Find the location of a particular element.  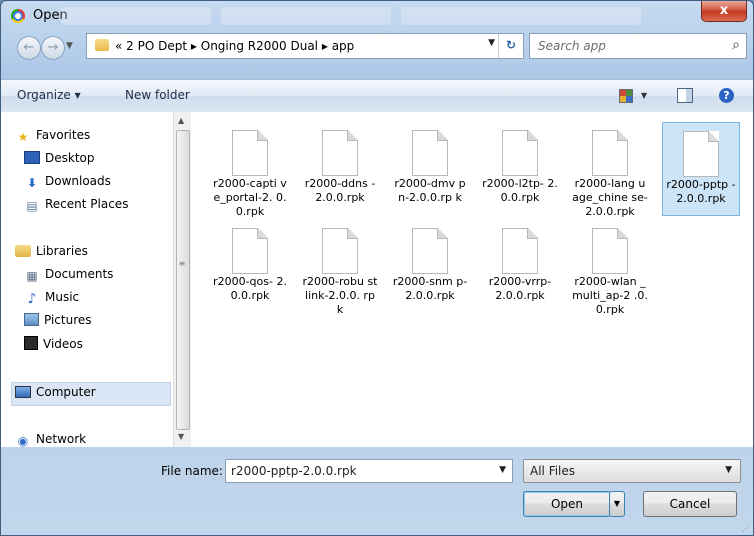

file-item: r2000-qos- 2.0.0.rpk is located at coordinates (250, 266).